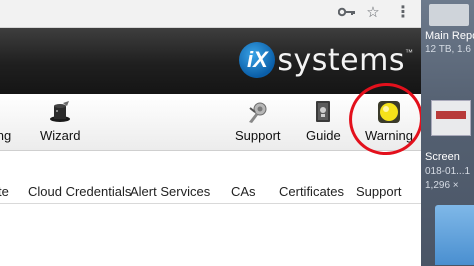 This screenshot has height=266, width=474. What do you see at coordinates (60, 135) in the screenshot?
I see `toolbar-label: Wizard` at bounding box center [60, 135].